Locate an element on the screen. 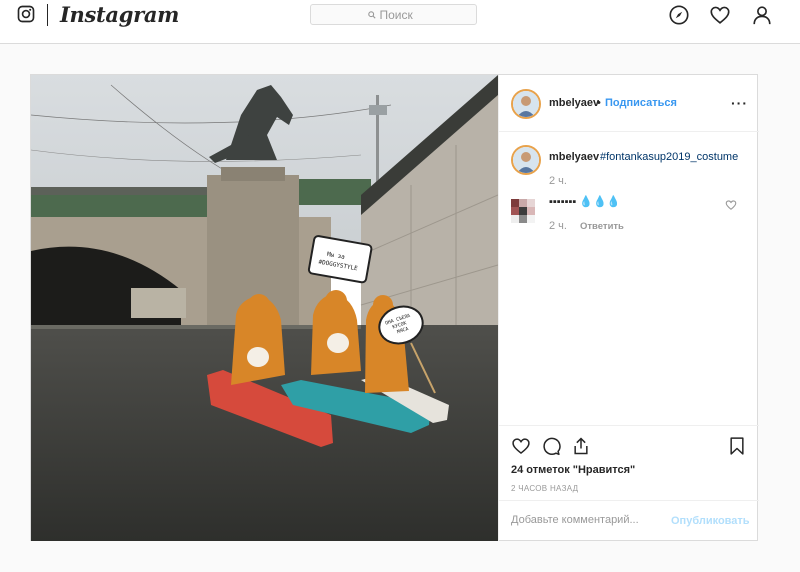 The width and height of the screenshot is (800, 572). search-box is located at coordinates (393, 14).